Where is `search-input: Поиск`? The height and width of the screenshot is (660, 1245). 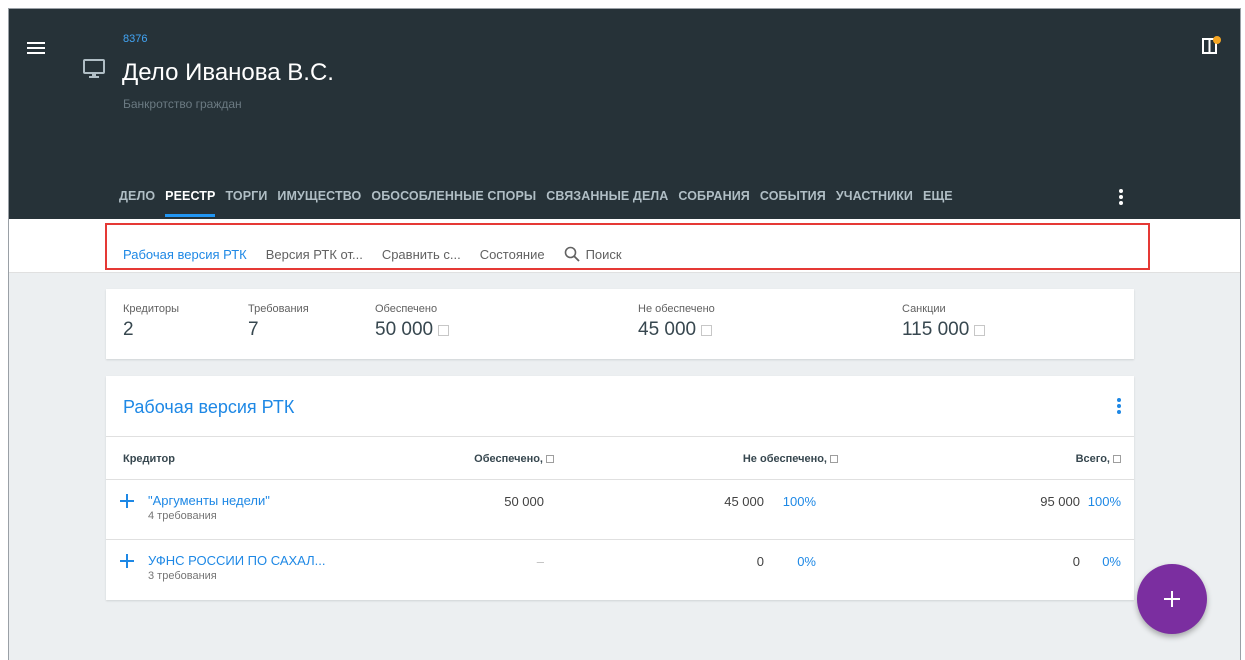
search-input: Поиск is located at coordinates (593, 254).